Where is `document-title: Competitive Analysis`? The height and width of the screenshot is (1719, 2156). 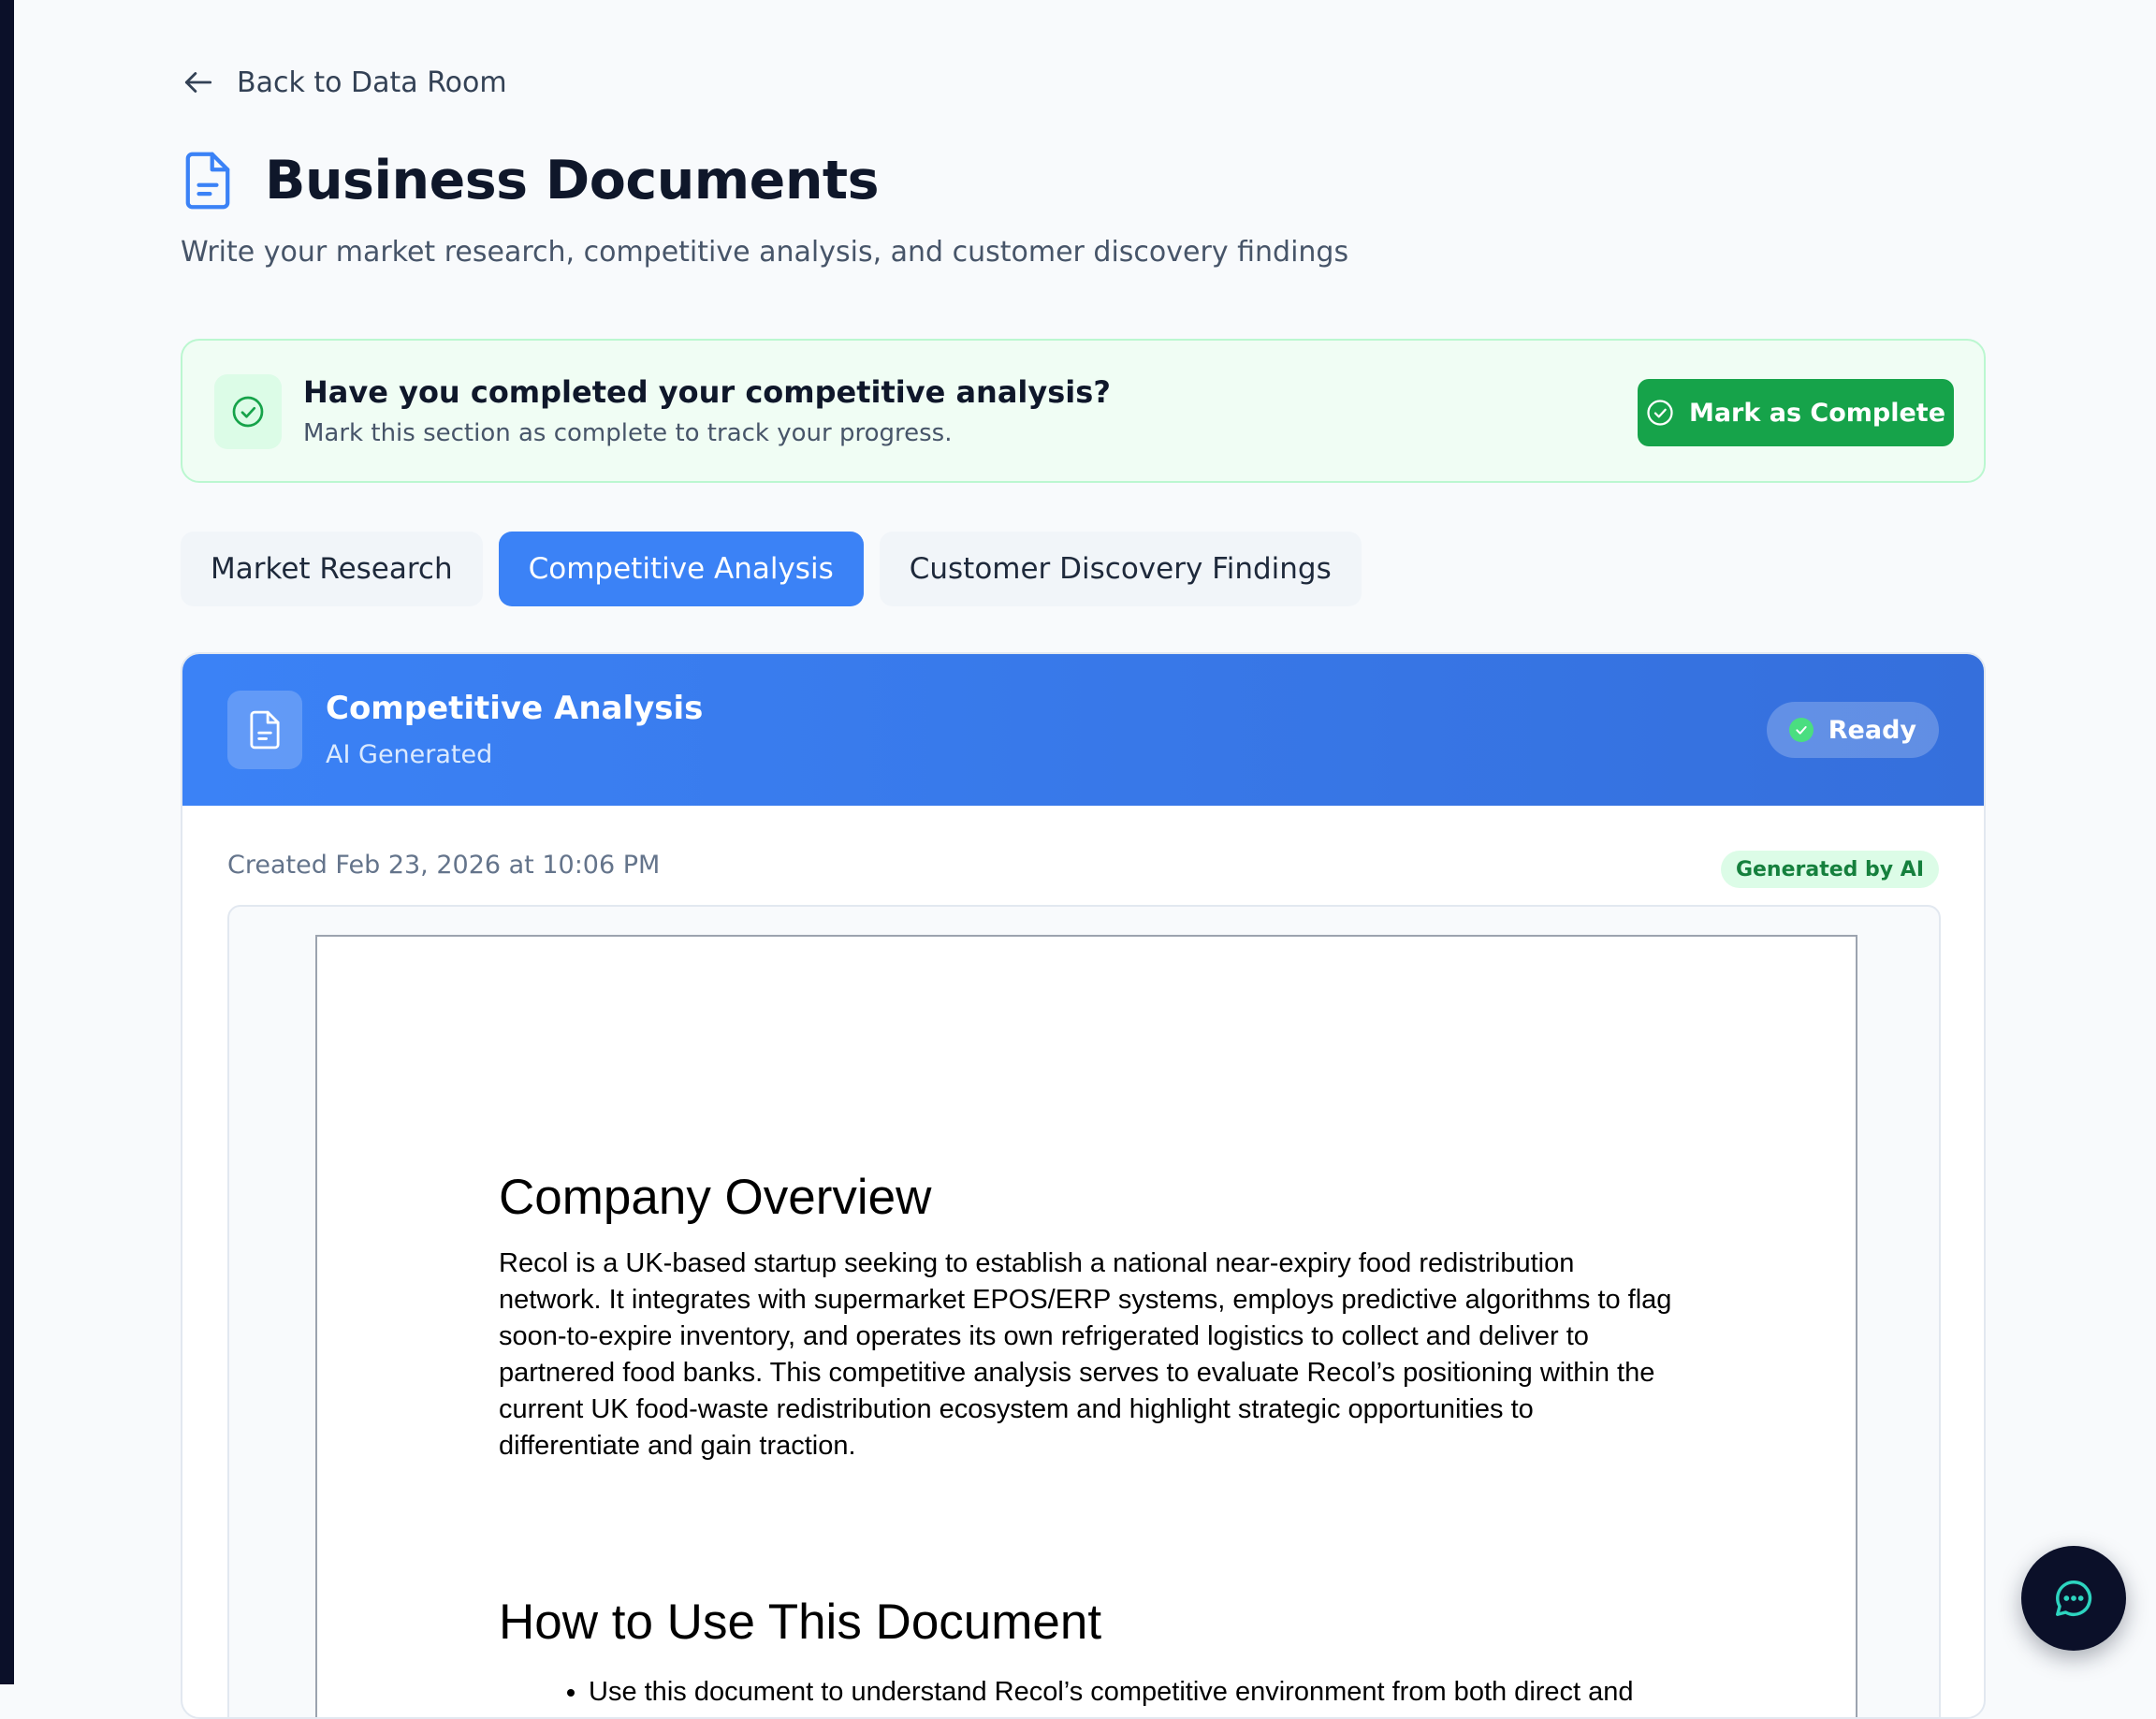 document-title: Competitive Analysis is located at coordinates (515, 708).